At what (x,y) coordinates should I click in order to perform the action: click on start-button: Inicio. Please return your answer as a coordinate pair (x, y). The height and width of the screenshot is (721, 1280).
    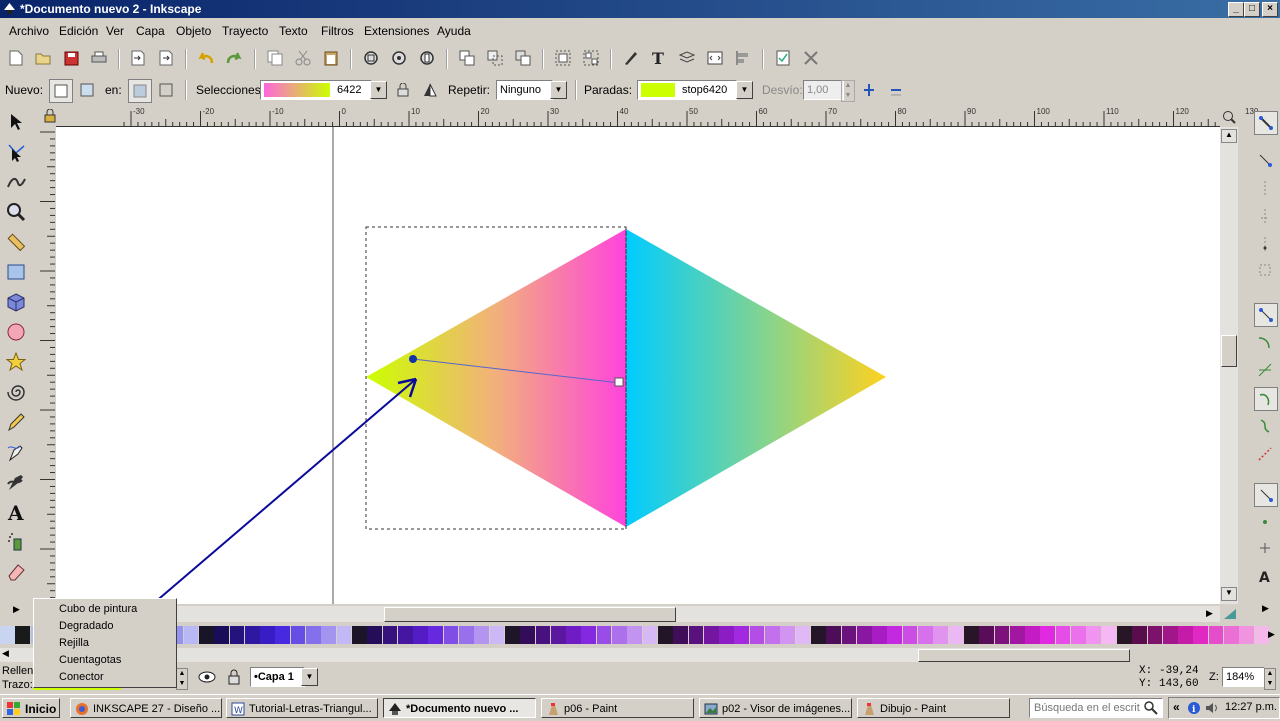
    Looking at the image, I should click on (31, 708).